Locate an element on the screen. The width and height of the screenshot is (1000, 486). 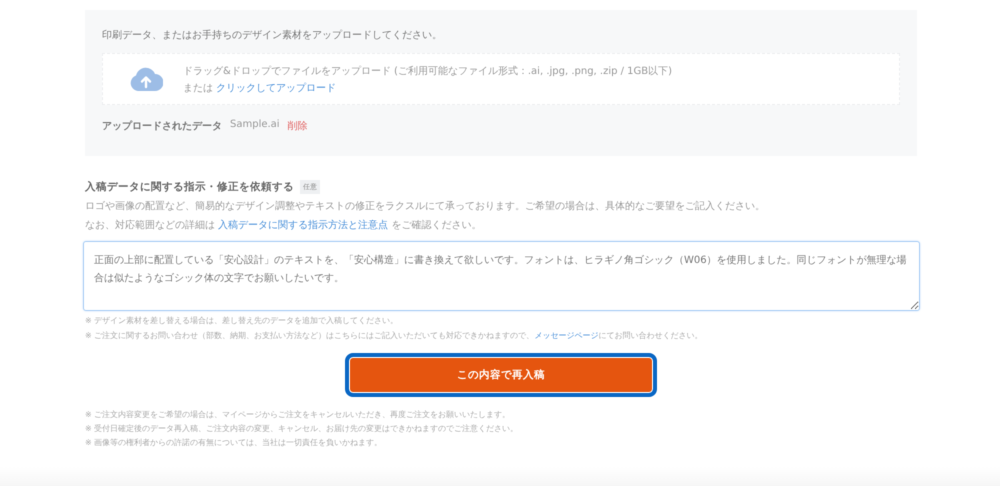
note-text: ※ デザイン素材を差し替える場合は、差し替え先のデータを追加で入稿してください。 is located at coordinates (242, 320).